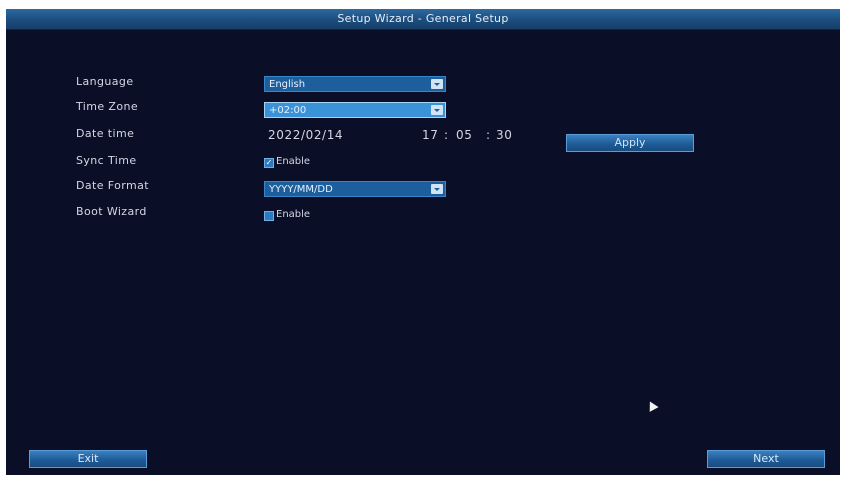 This screenshot has width=841, height=479. I want to click on time-zone-label: Time Zone, so click(107, 106).